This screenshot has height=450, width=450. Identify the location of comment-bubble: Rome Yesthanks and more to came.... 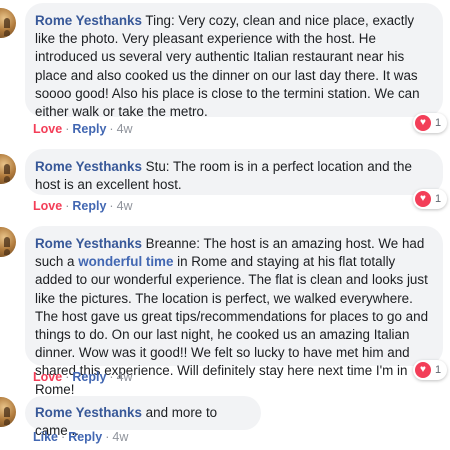
(143, 417).